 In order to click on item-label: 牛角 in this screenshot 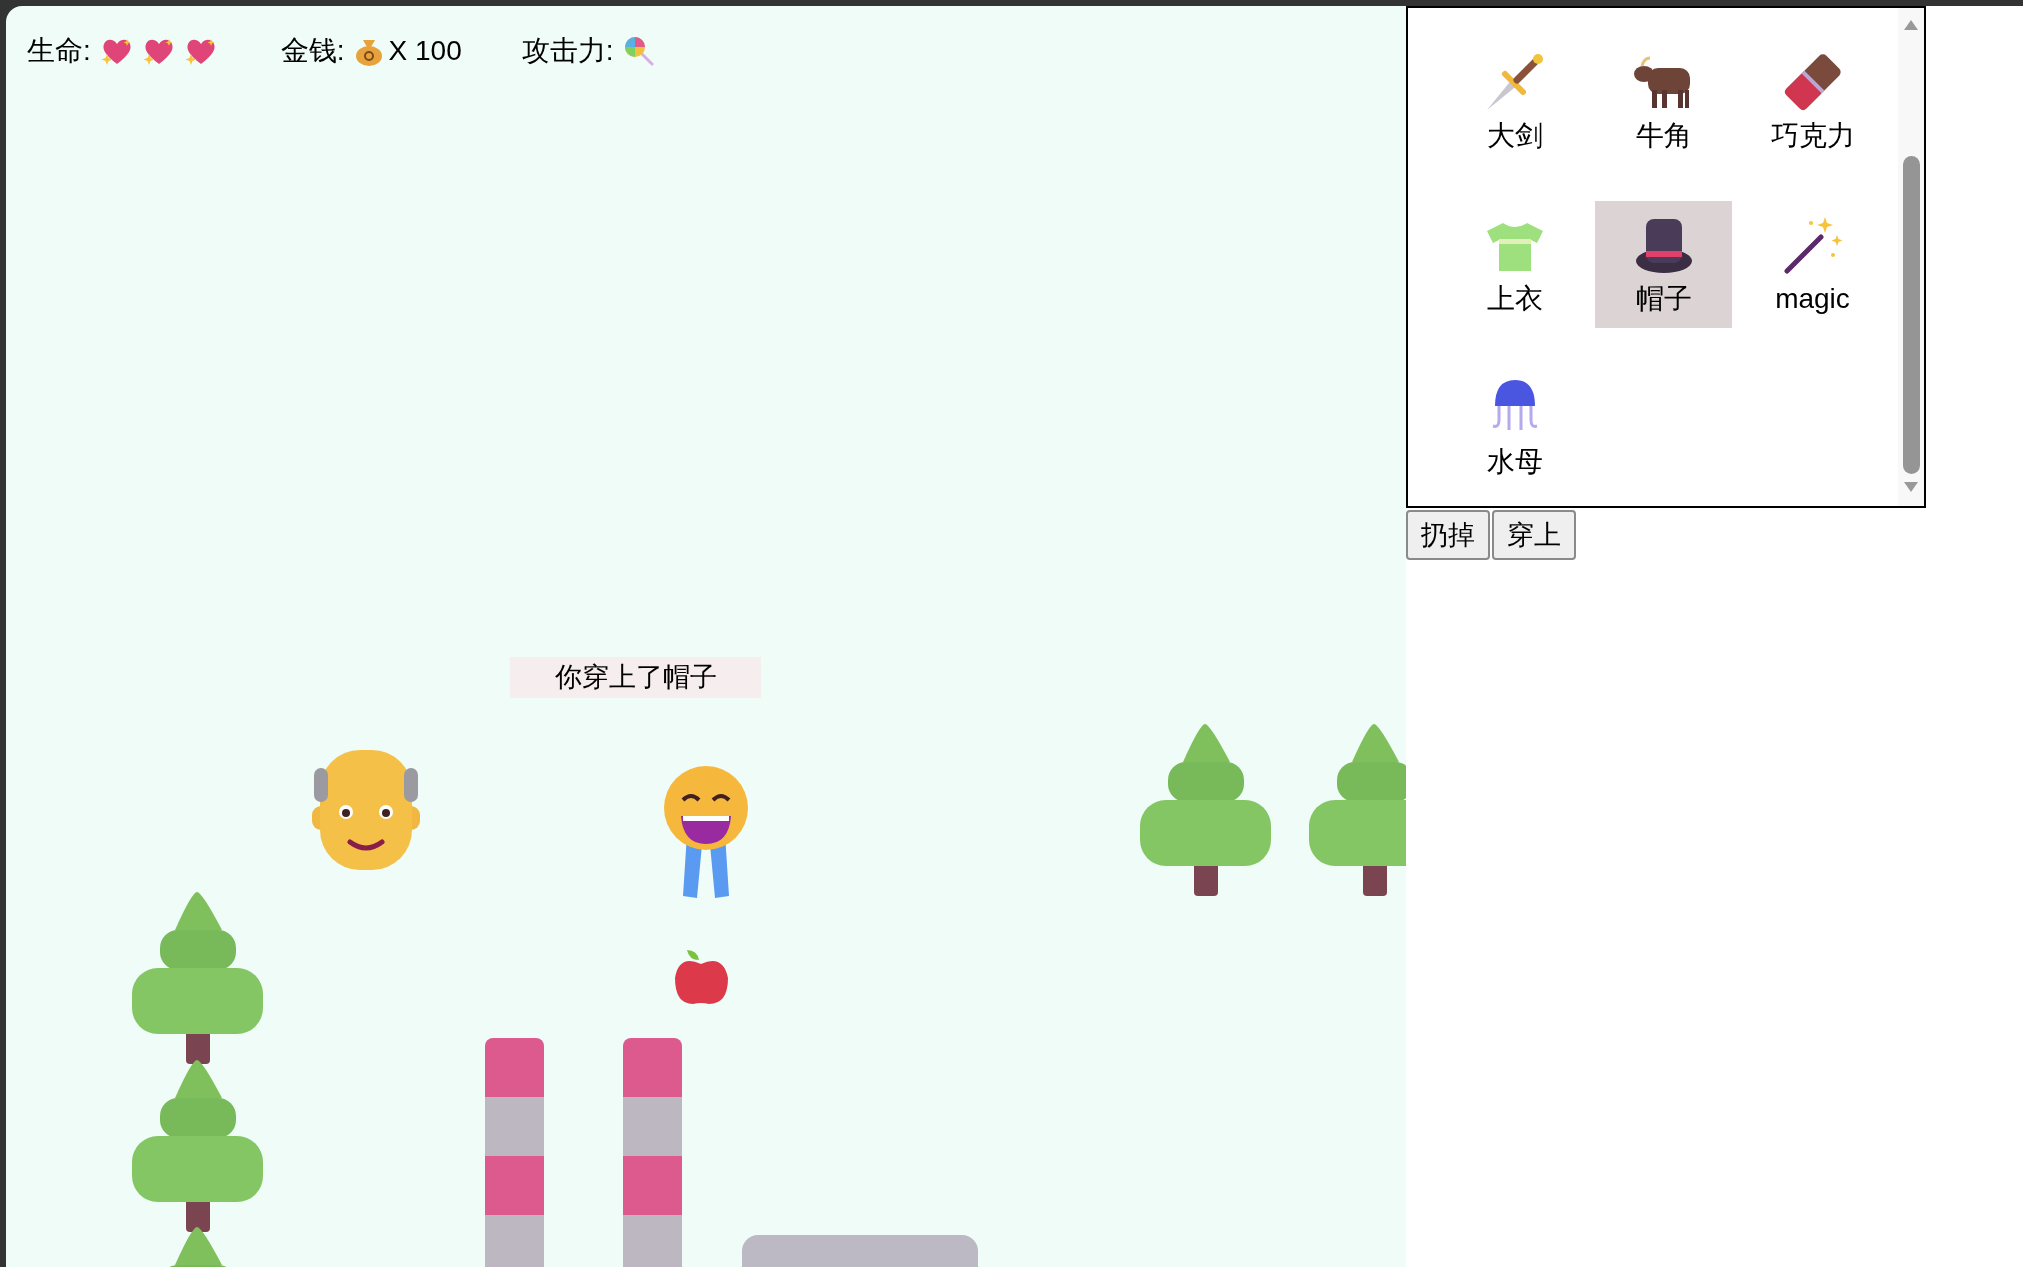, I will do `click(1663, 135)`.